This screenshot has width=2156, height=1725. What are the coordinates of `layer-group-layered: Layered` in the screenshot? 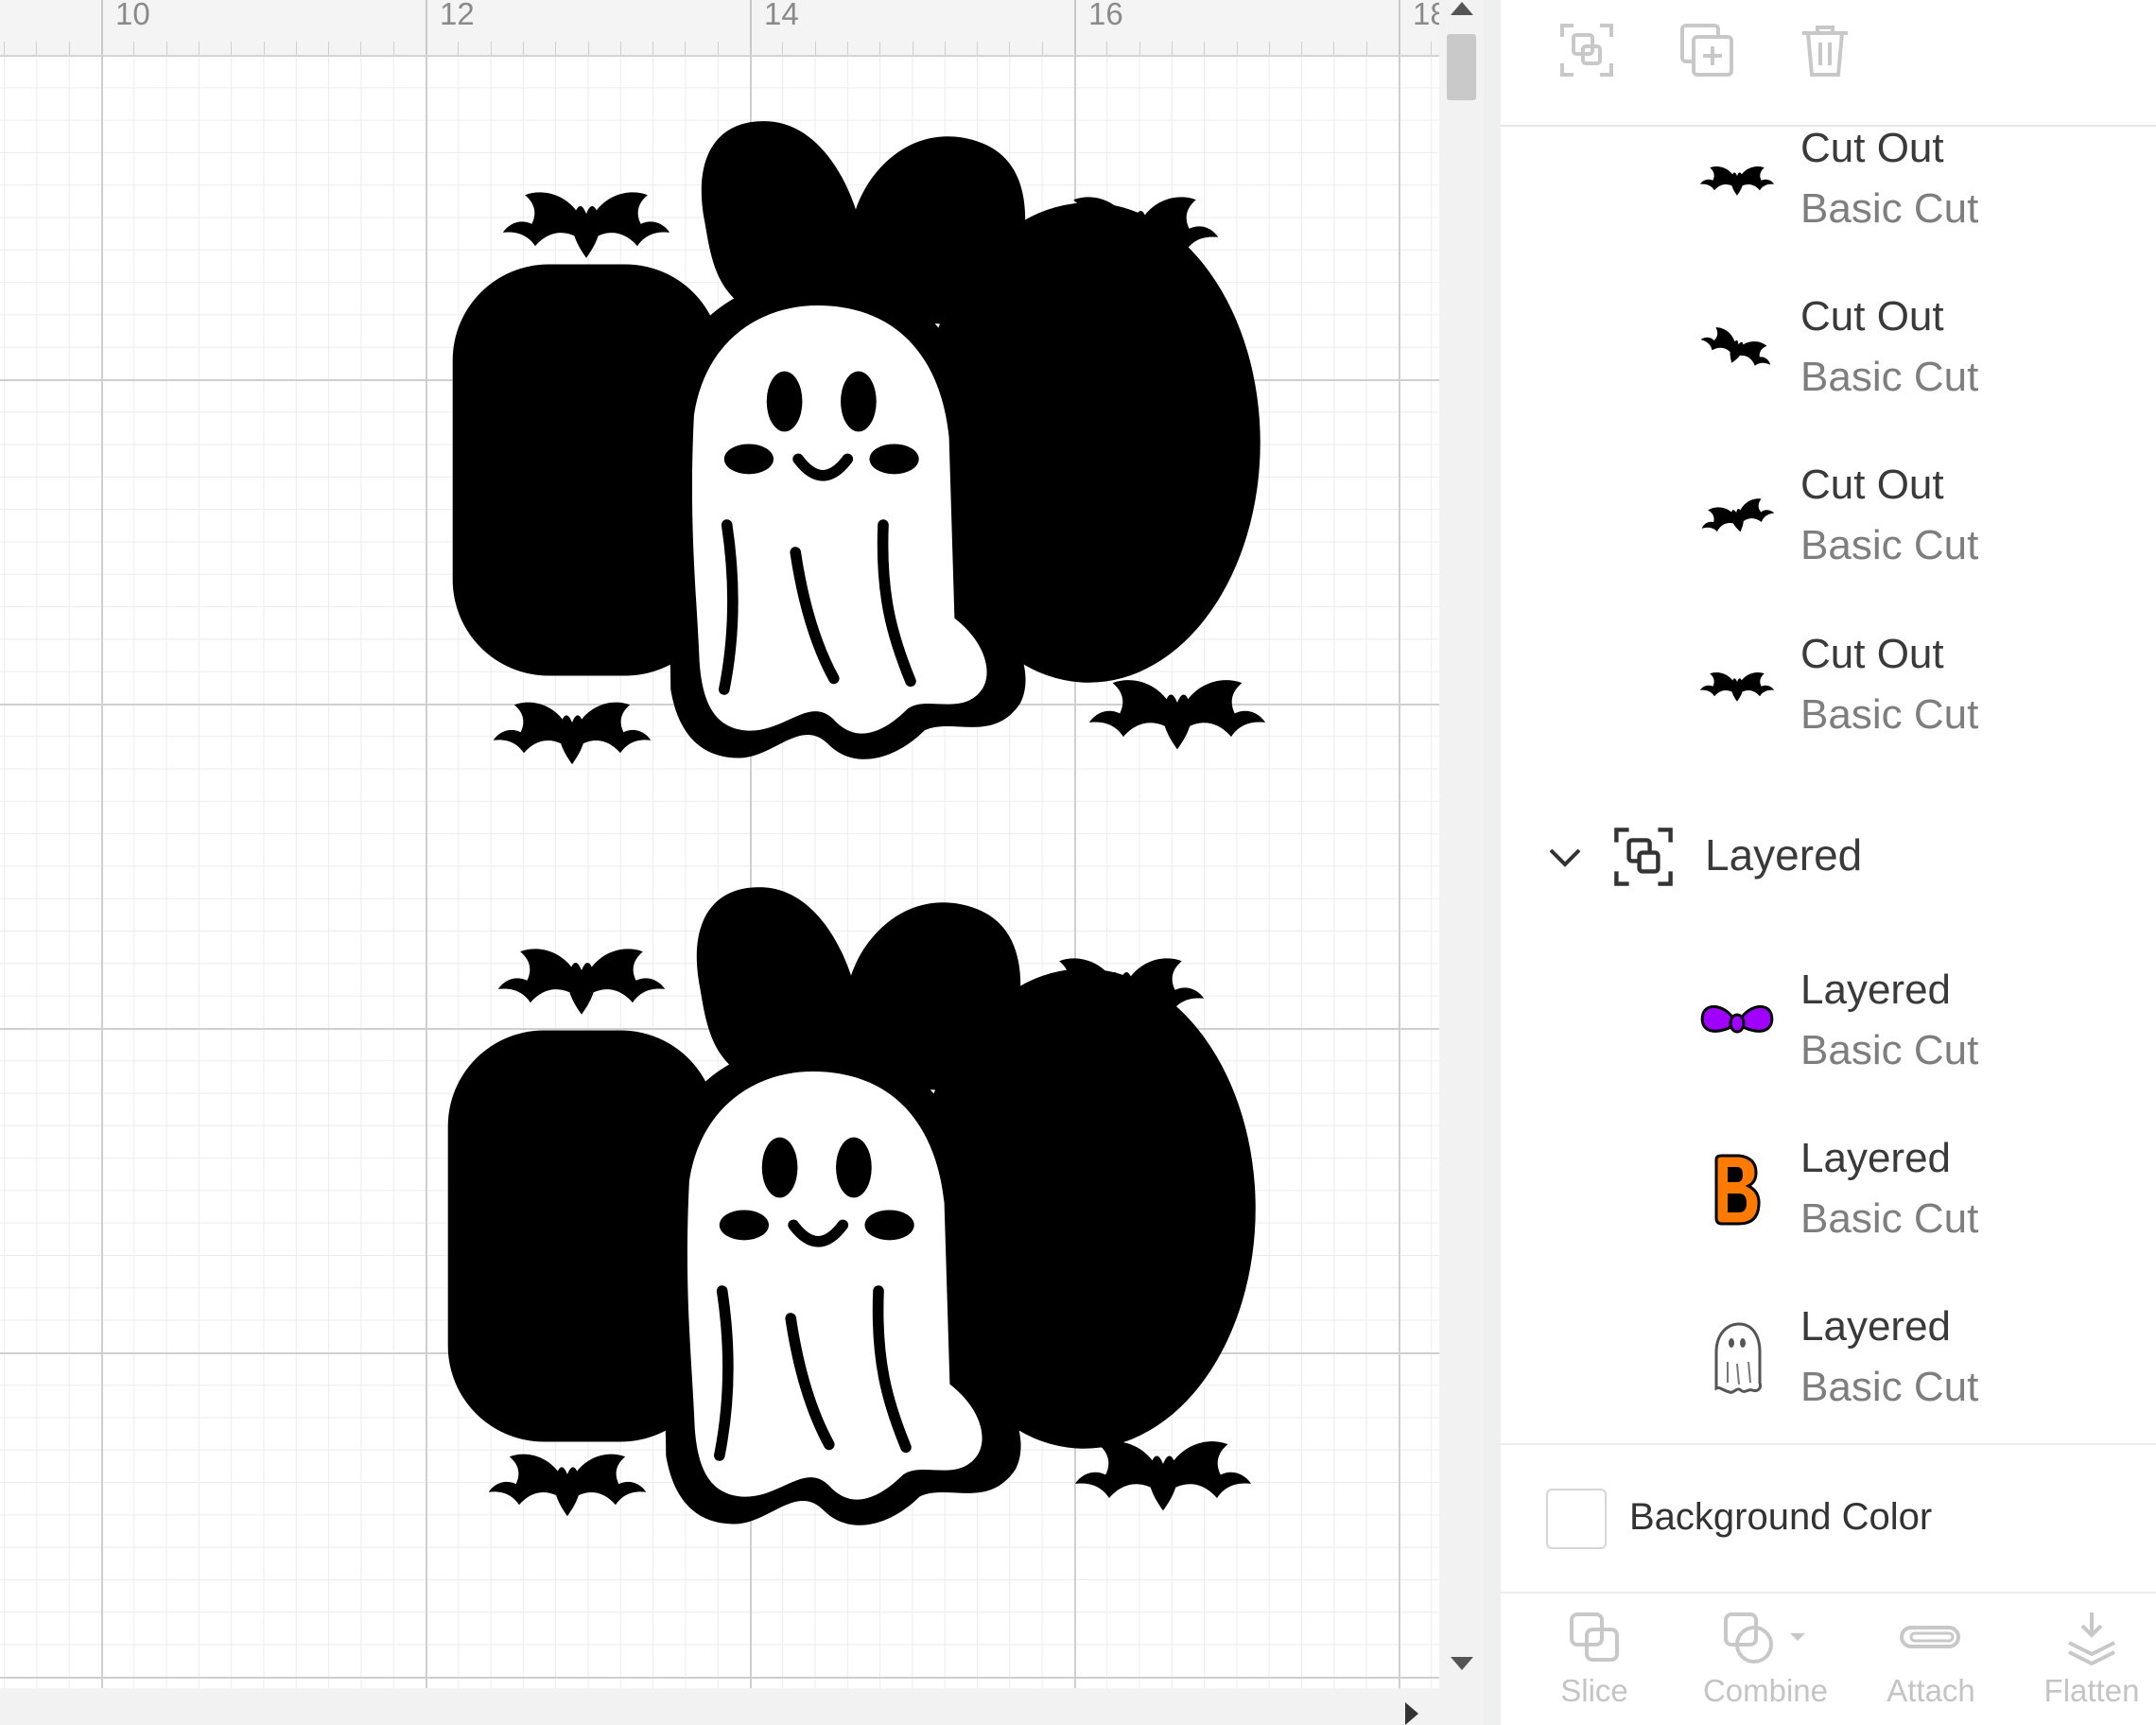 It's located at (1828, 856).